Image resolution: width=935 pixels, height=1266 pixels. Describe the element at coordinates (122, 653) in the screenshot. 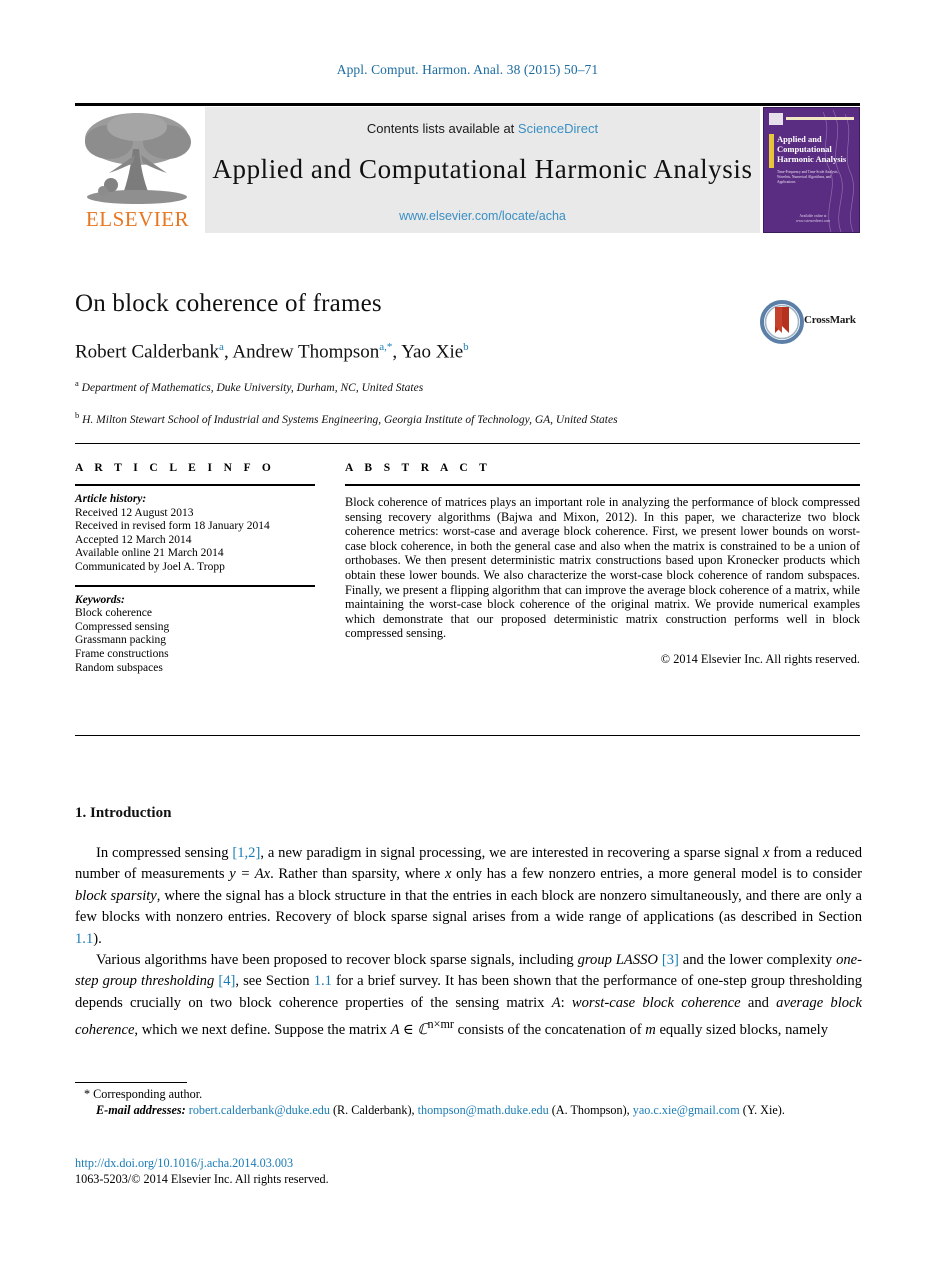

I see `keyword-item: Frame constructions` at that location.